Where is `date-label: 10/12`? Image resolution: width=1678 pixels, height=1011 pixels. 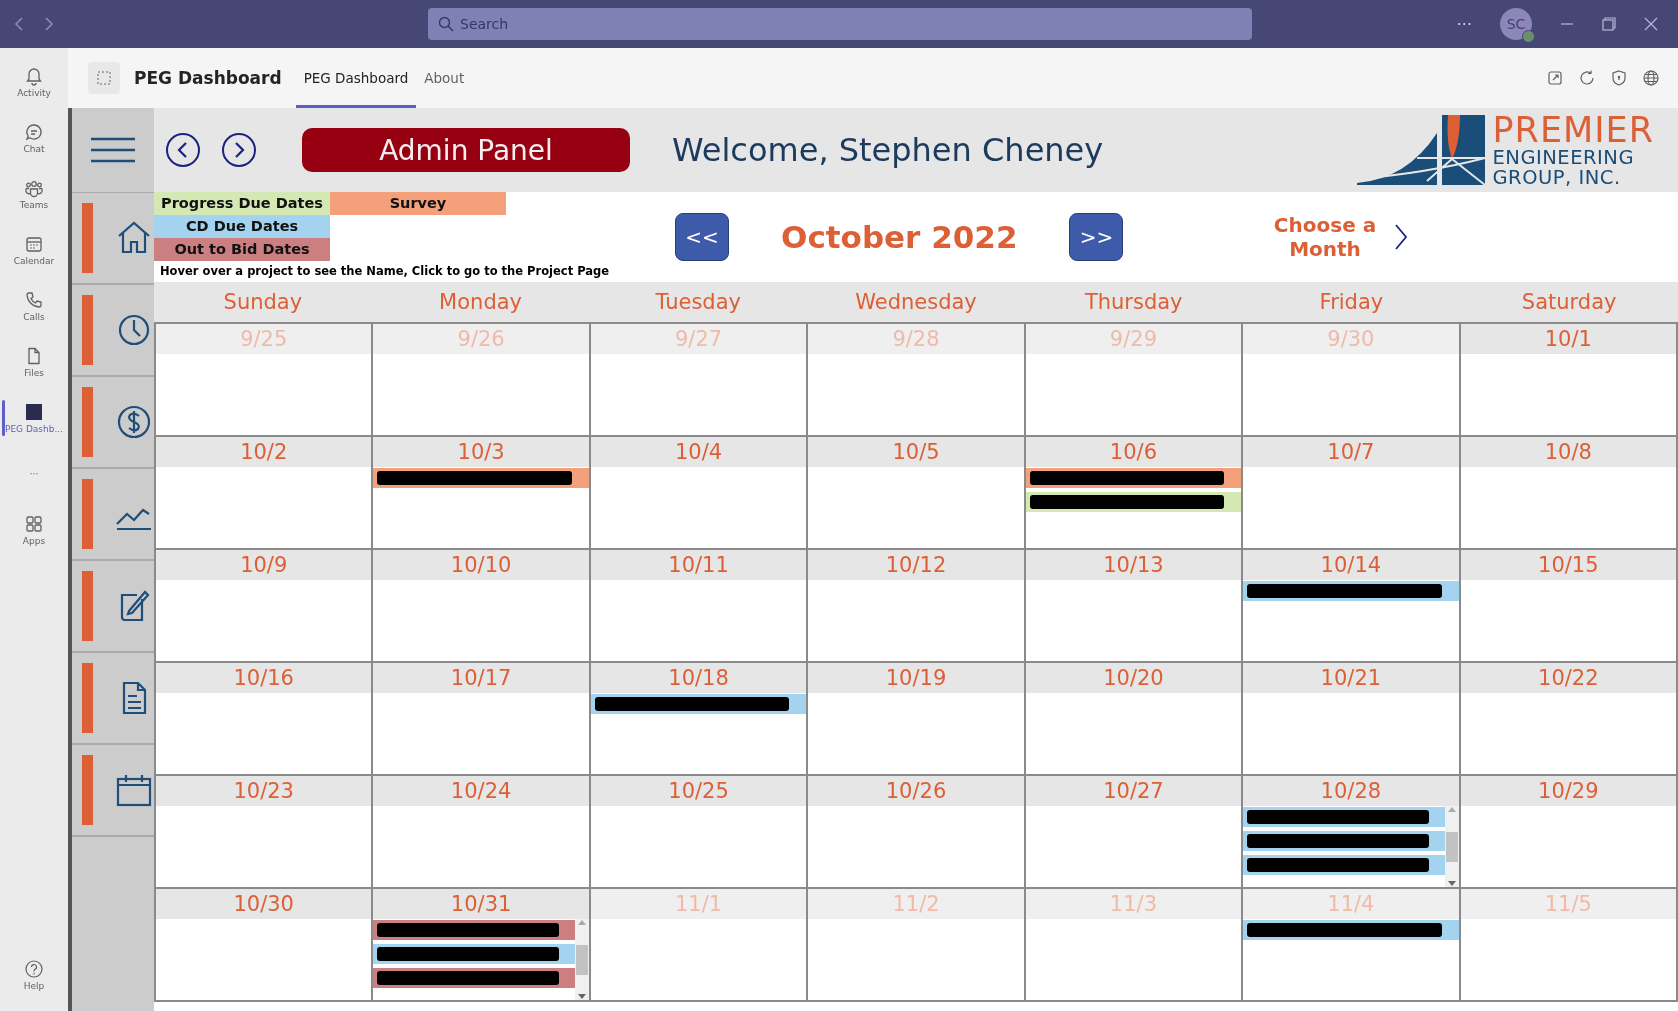
date-label: 10/12 is located at coordinates (916, 565).